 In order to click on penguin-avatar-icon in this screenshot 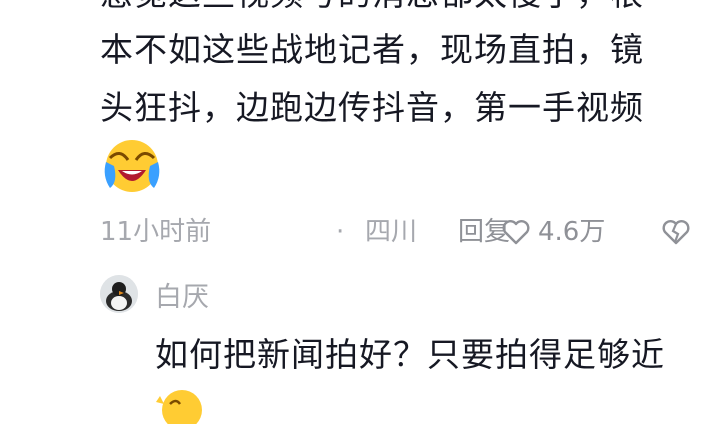, I will do `click(119, 294)`.